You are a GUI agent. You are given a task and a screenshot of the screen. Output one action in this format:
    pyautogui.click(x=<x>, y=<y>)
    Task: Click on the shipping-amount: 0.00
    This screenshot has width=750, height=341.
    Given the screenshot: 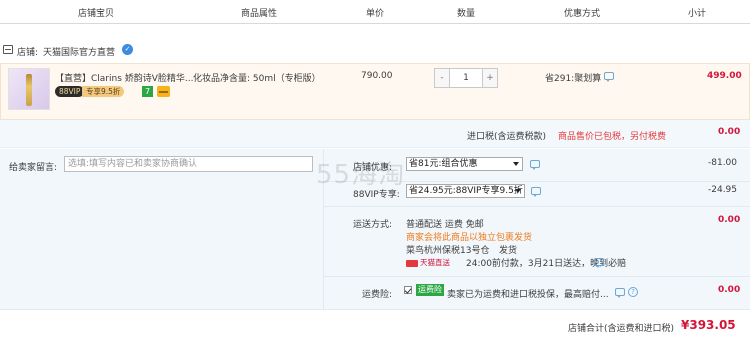 What is the action you would take?
    pyautogui.click(x=729, y=220)
    